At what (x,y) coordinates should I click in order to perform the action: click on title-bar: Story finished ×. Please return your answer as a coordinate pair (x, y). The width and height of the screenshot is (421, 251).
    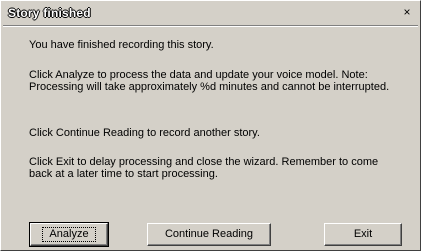
    Looking at the image, I should click on (210, 13).